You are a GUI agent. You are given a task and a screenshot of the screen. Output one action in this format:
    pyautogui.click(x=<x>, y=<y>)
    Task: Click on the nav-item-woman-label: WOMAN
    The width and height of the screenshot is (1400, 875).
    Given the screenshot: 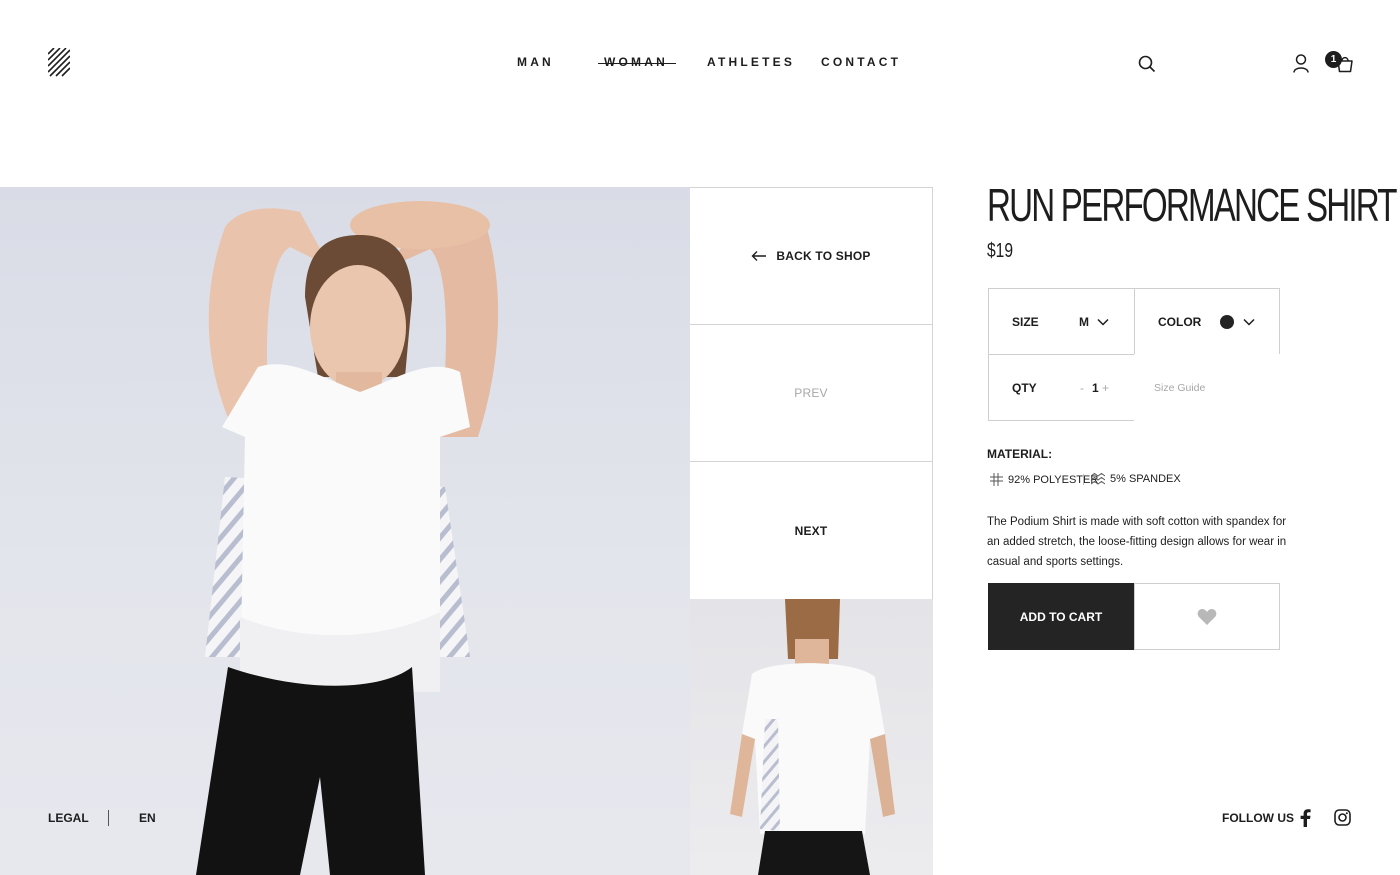 What is the action you would take?
    pyautogui.click(x=636, y=62)
    